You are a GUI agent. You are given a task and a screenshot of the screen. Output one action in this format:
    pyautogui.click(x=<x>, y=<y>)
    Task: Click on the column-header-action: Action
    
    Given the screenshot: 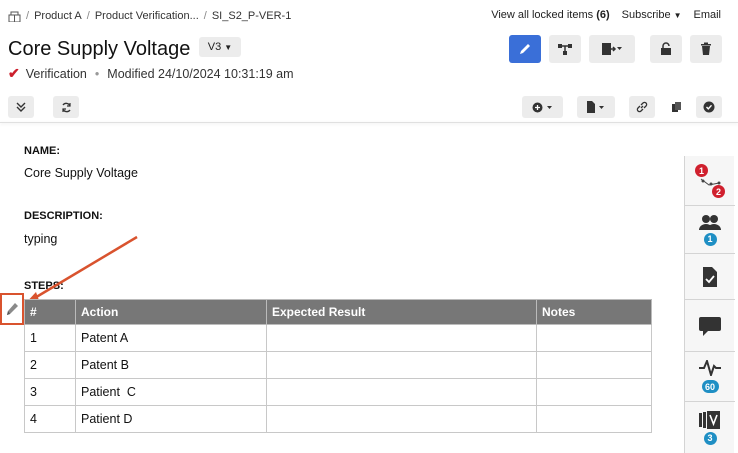 What is the action you would take?
    pyautogui.click(x=171, y=312)
    